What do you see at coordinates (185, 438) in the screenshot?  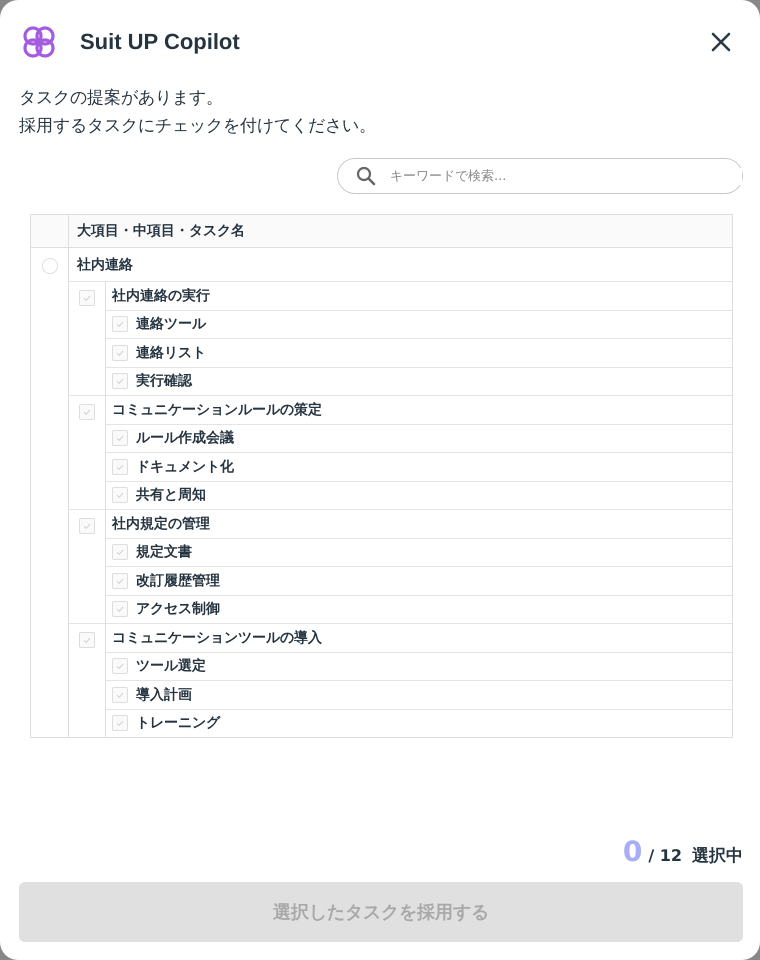 I see `task-label: ルール作成会議` at bounding box center [185, 438].